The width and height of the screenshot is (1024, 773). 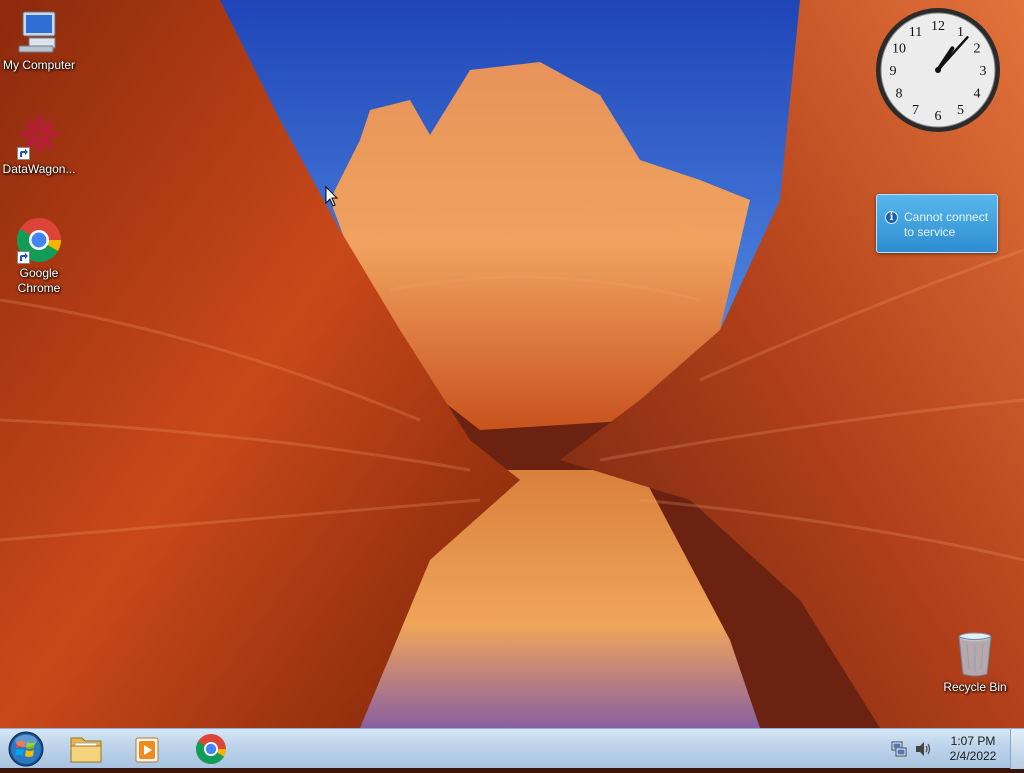 What do you see at coordinates (938, 26) in the screenshot?
I see `clock-numeral: 12` at bounding box center [938, 26].